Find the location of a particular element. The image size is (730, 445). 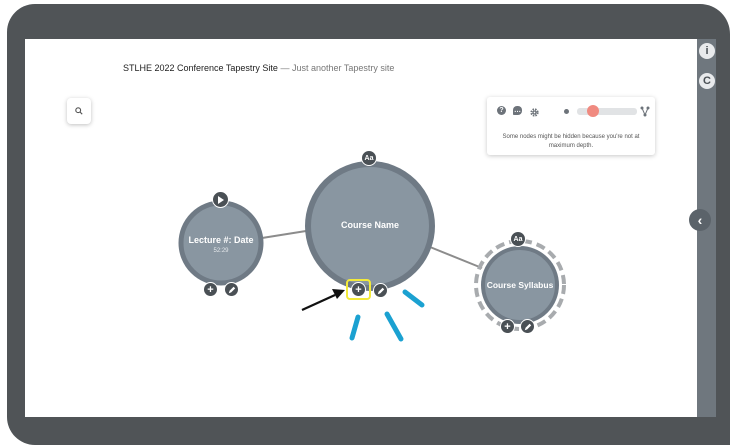

syllabus-node-title: Course Syllabus is located at coordinates (520, 285).